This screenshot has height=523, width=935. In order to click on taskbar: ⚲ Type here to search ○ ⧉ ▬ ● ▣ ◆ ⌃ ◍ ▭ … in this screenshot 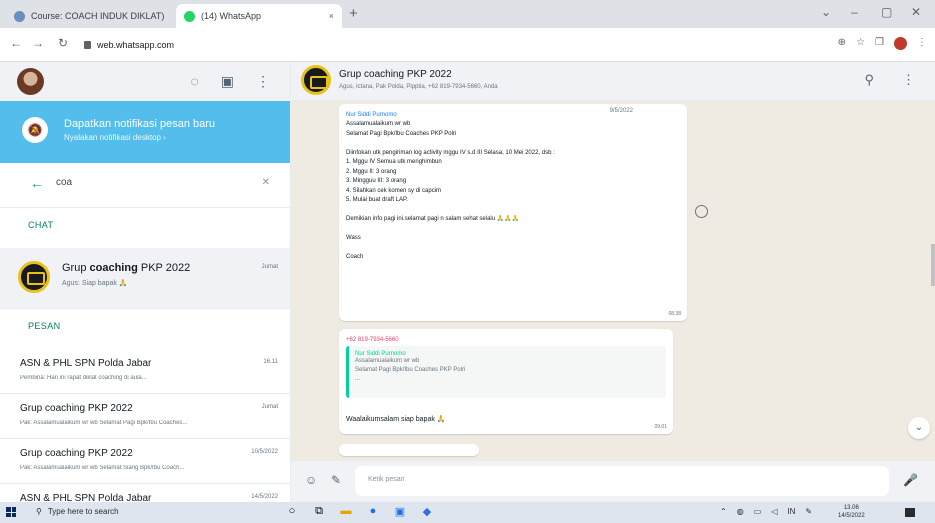, I will do `click(467, 512)`.